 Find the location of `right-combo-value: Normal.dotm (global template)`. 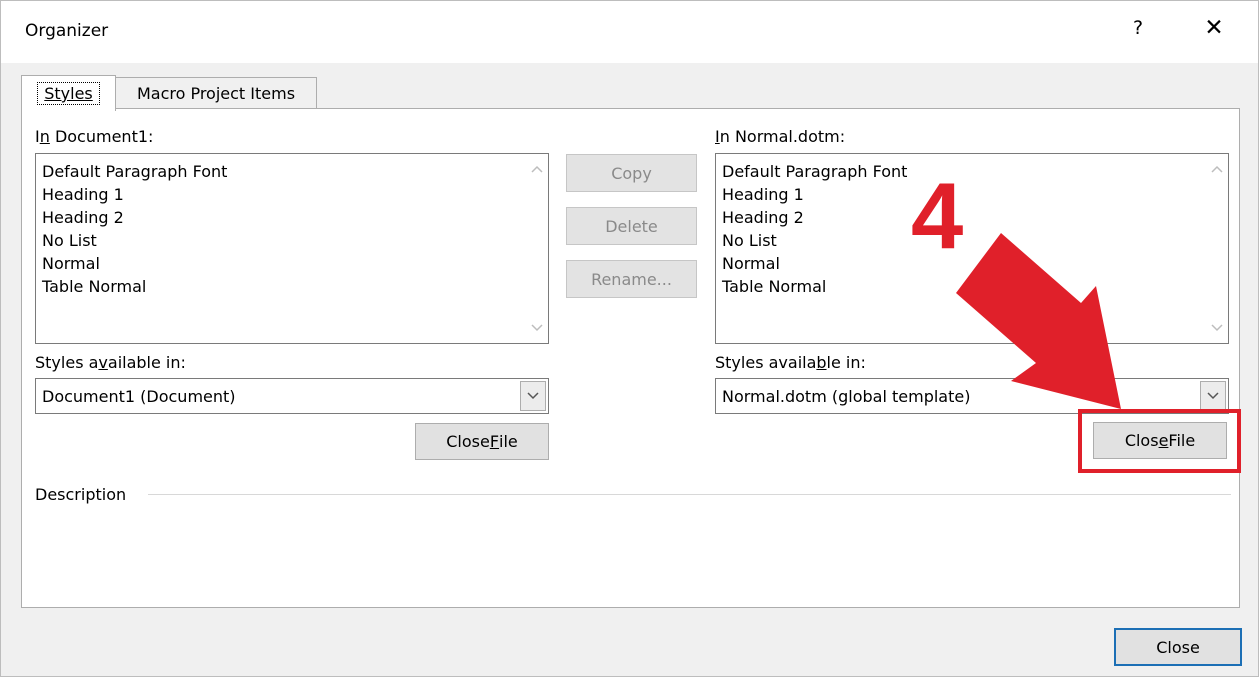

right-combo-value: Normal.dotm (global template) is located at coordinates (846, 396).